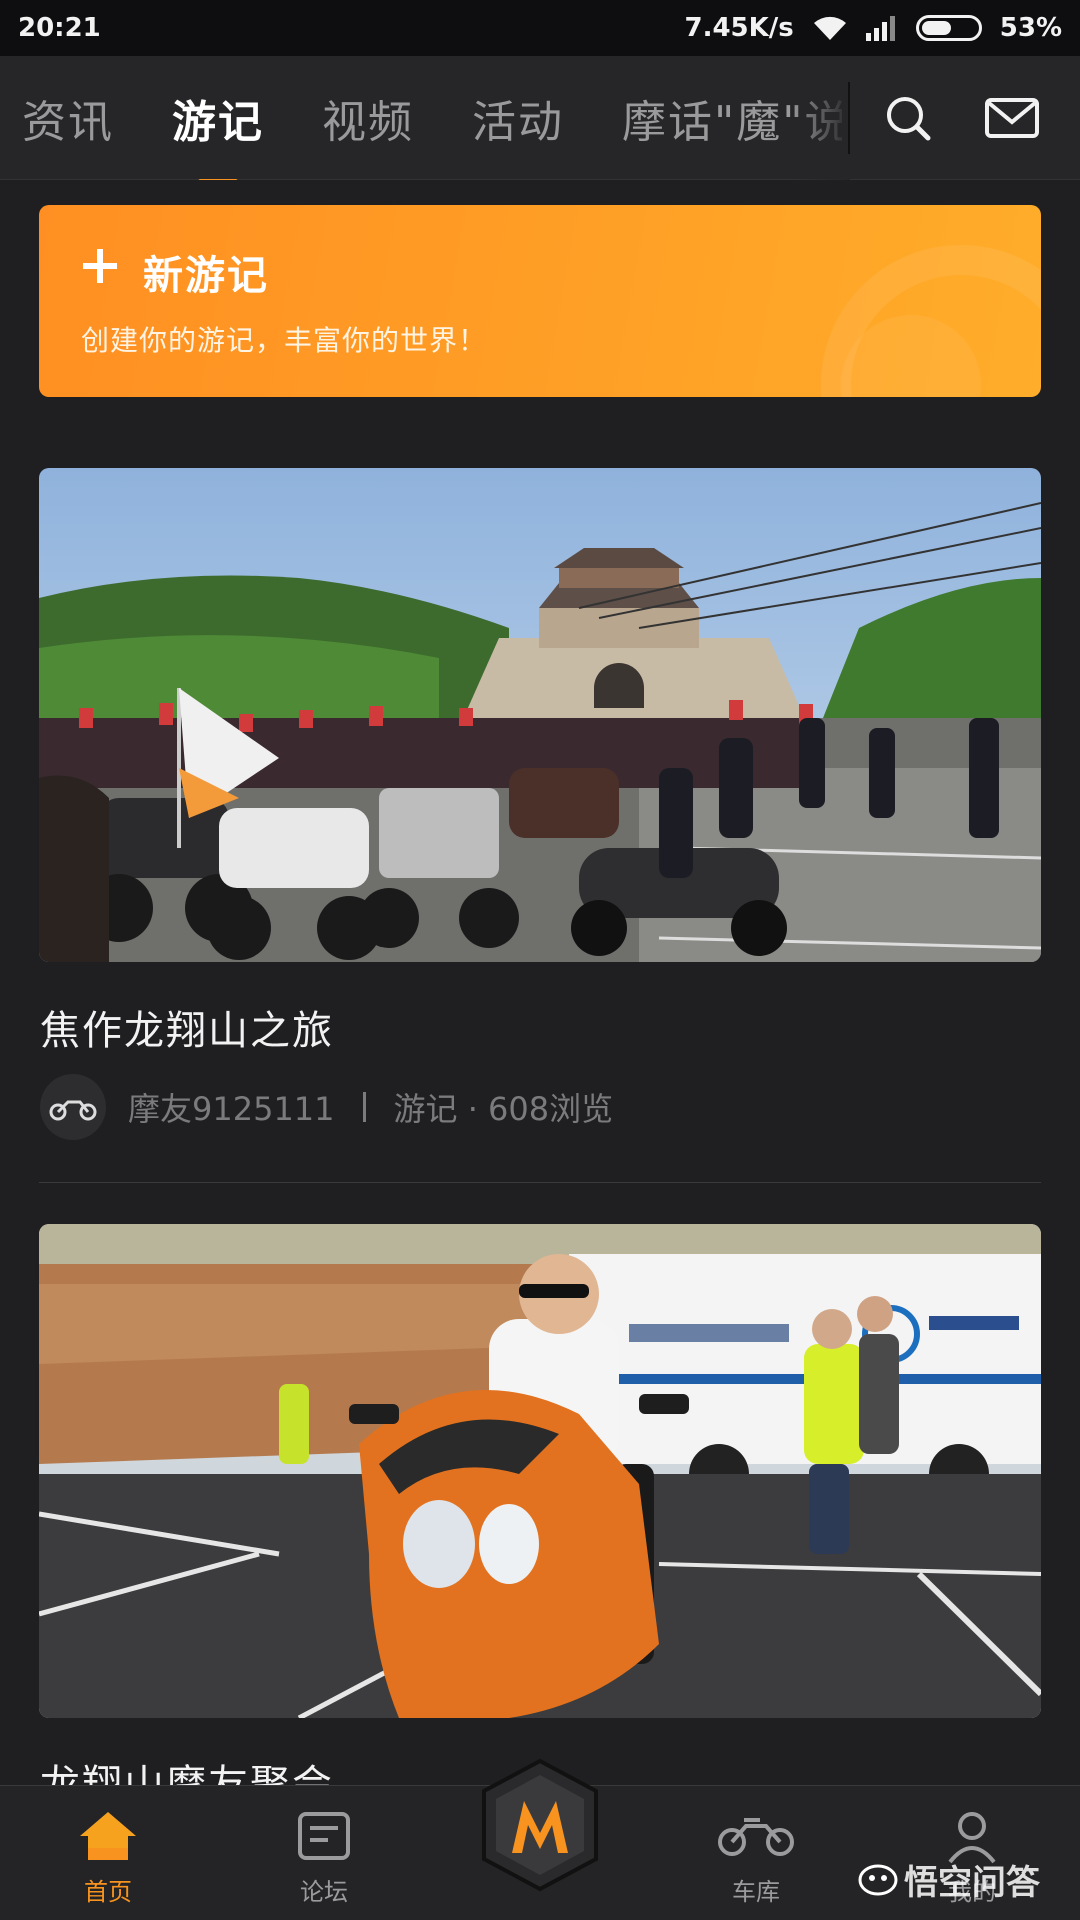 The image size is (1080, 1920). What do you see at coordinates (540, 28) in the screenshot?
I see `status-bar: 20:21 7.45K/s 53%` at bounding box center [540, 28].